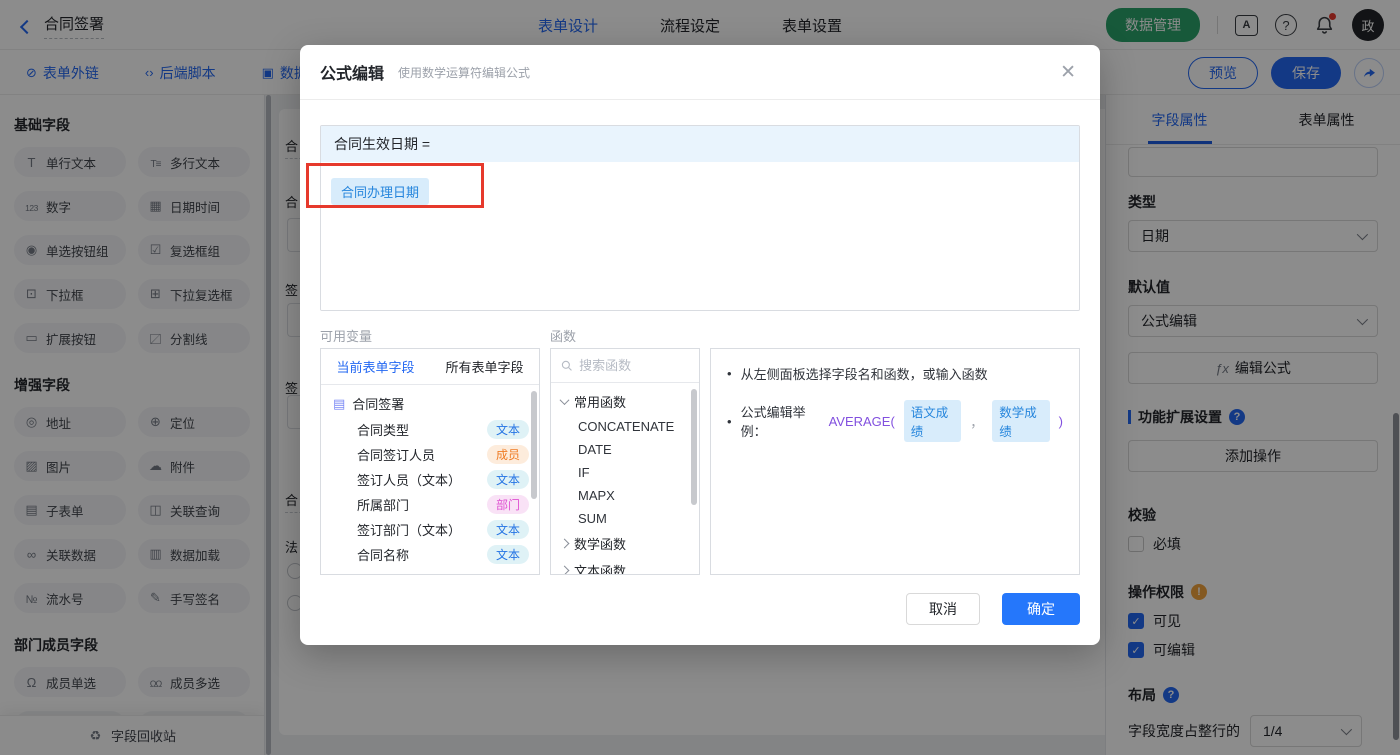  Describe the element at coordinates (773, 422) in the screenshot. I see `help-example-prefix: 公式编辑举例：` at that location.